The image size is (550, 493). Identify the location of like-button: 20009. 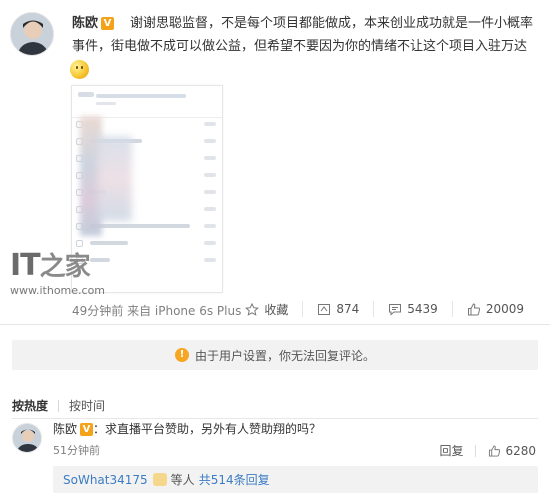
(494, 309).